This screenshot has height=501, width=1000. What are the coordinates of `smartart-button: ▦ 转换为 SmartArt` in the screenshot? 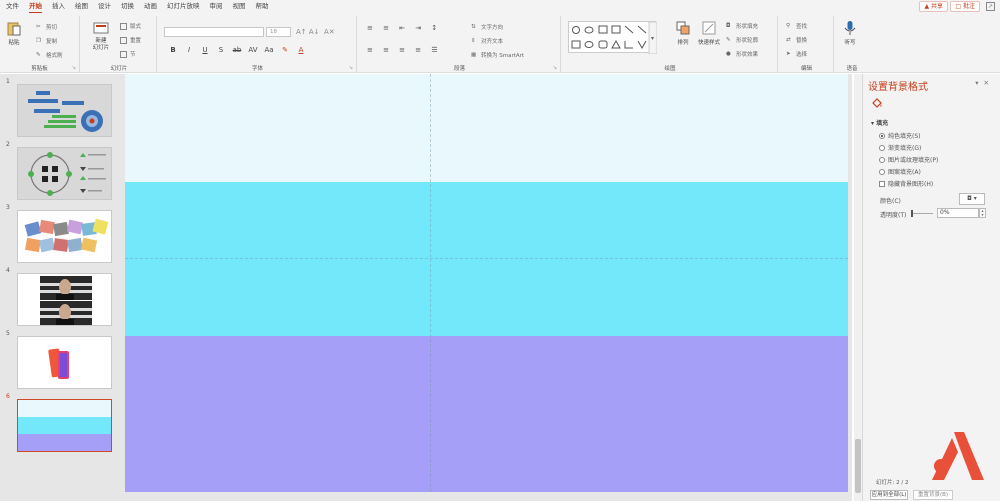 It's located at (498, 55).